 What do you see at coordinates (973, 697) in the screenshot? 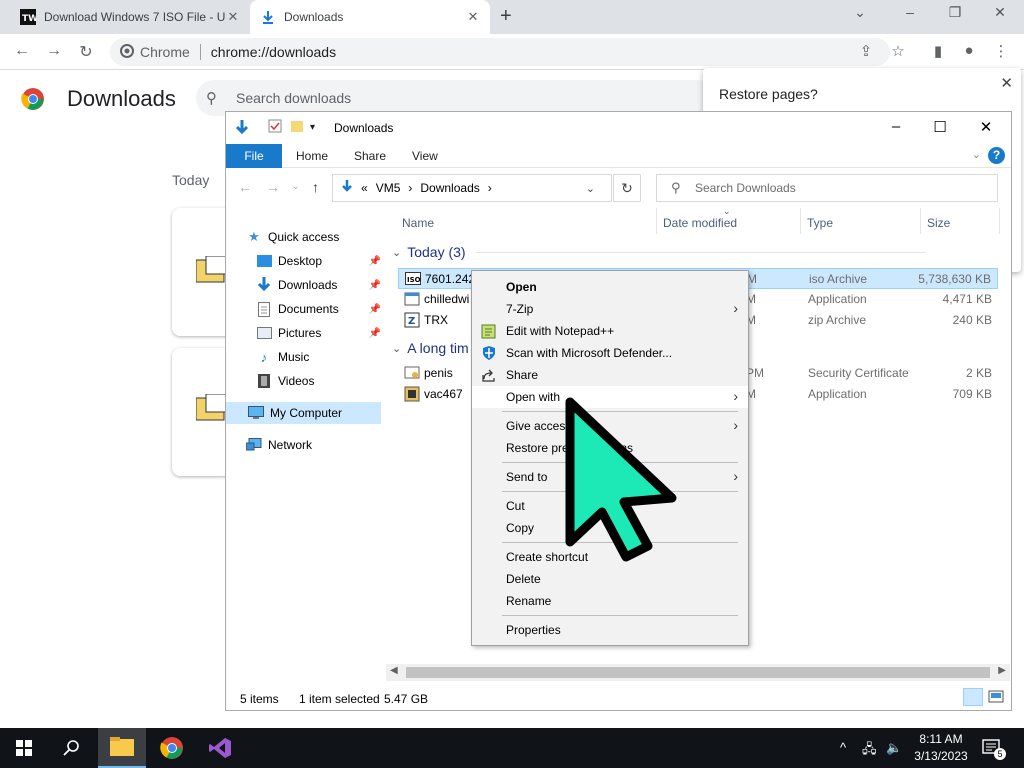
I see `details-view-button` at bounding box center [973, 697].